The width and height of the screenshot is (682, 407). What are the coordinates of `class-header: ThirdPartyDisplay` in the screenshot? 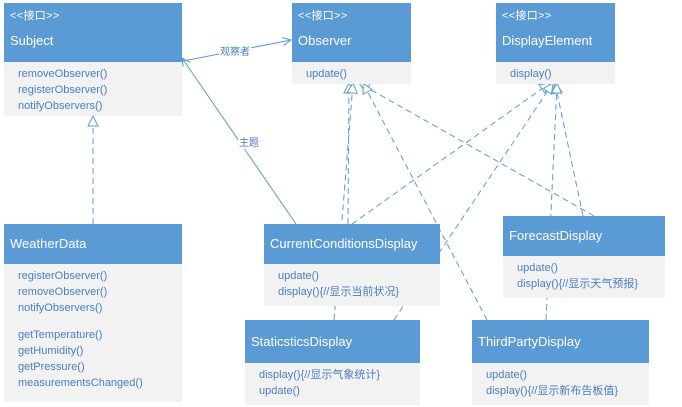 It's located at (560, 341).